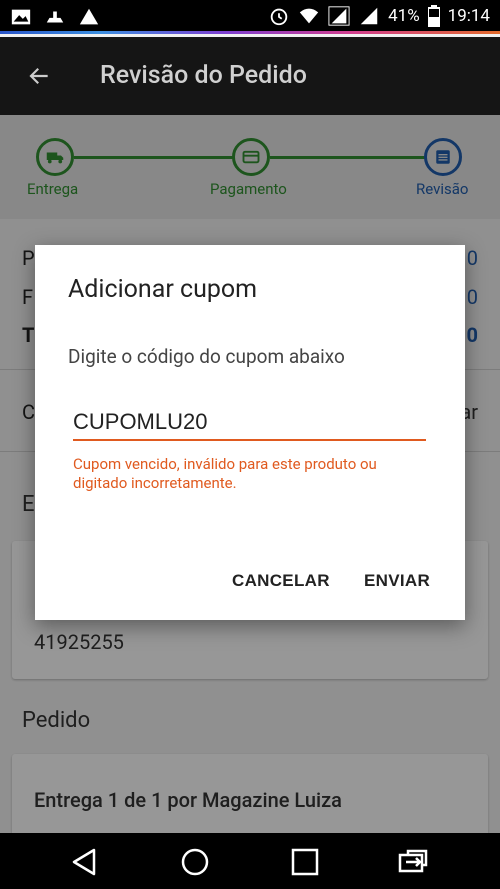 Image resolution: width=500 pixels, height=889 pixels. I want to click on nav-switch-app-icon, so click(413, 862).